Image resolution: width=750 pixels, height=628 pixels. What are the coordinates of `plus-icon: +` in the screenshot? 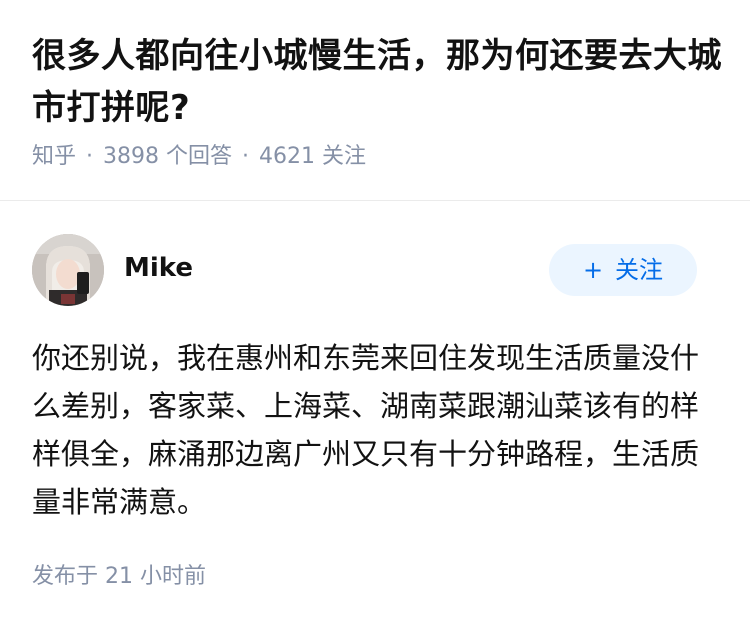 It's located at (593, 270).